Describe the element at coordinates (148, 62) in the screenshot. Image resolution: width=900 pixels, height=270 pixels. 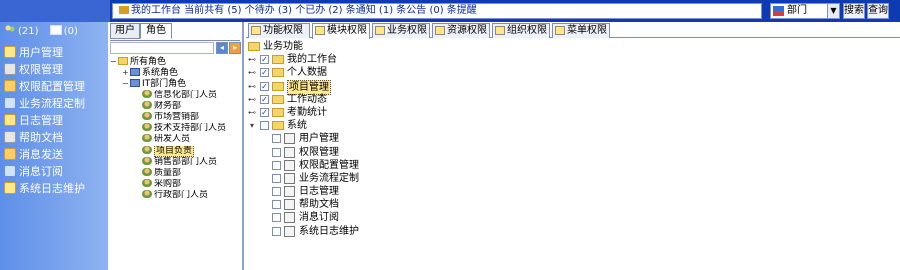
I see `role-tree-label: 所有角色` at that location.